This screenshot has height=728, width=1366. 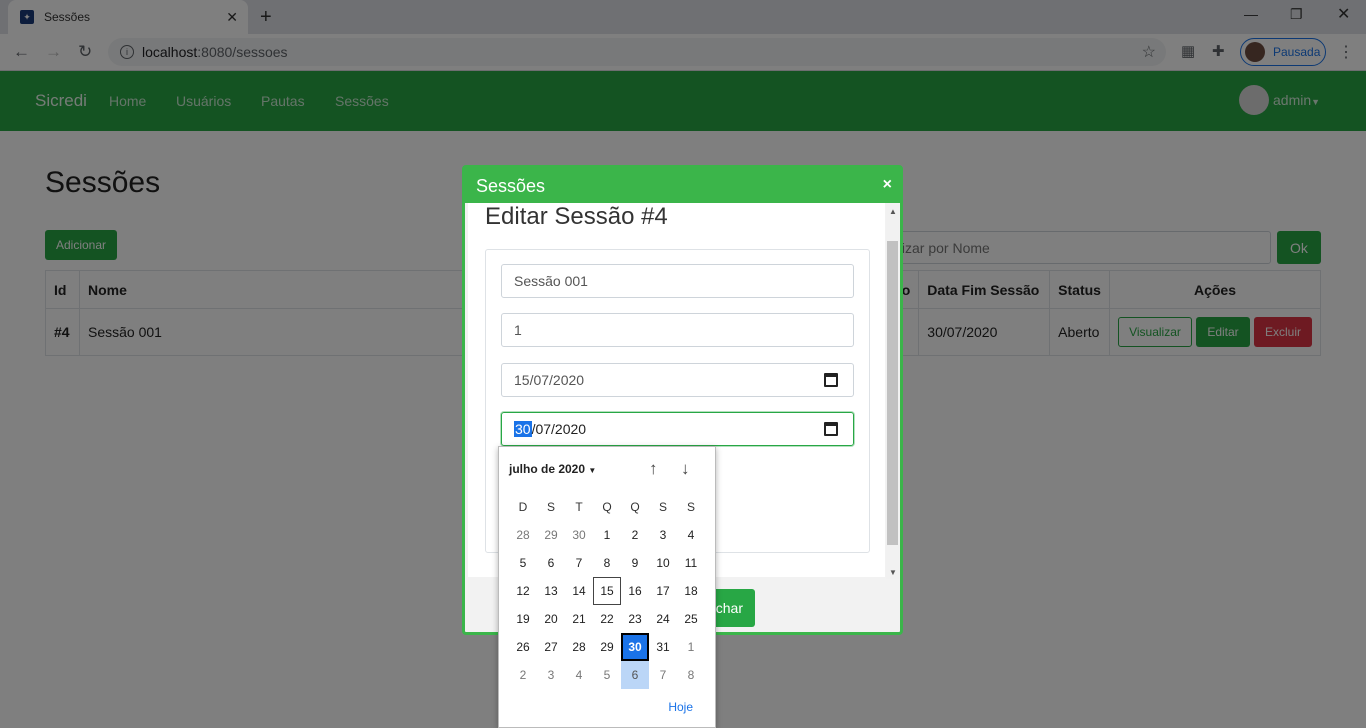 What do you see at coordinates (551, 647) in the screenshot?
I see `calendar-day: 27` at bounding box center [551, 647].